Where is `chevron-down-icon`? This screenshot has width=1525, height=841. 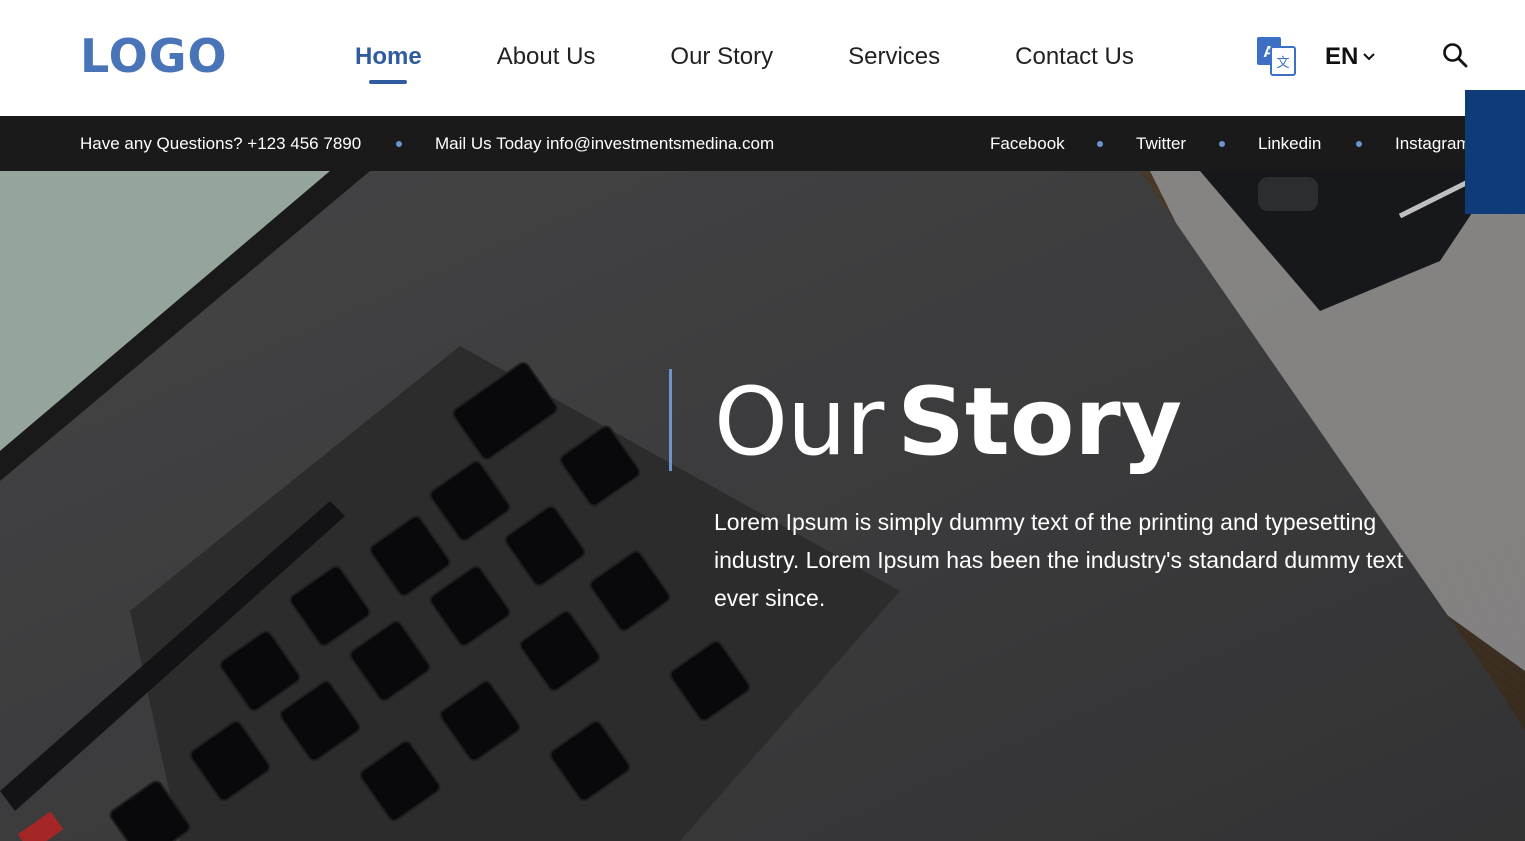 chevron-down-icon is located at coordinates (1369, 57).